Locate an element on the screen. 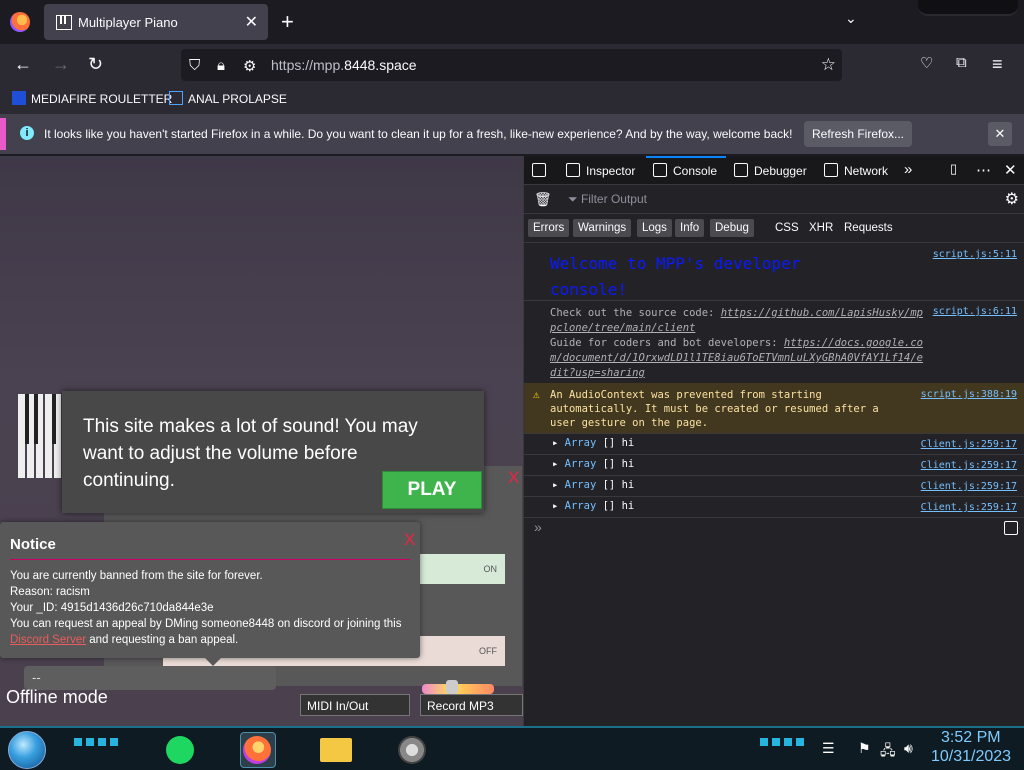  notice-title: Notice is located at coordinates (33, 544).